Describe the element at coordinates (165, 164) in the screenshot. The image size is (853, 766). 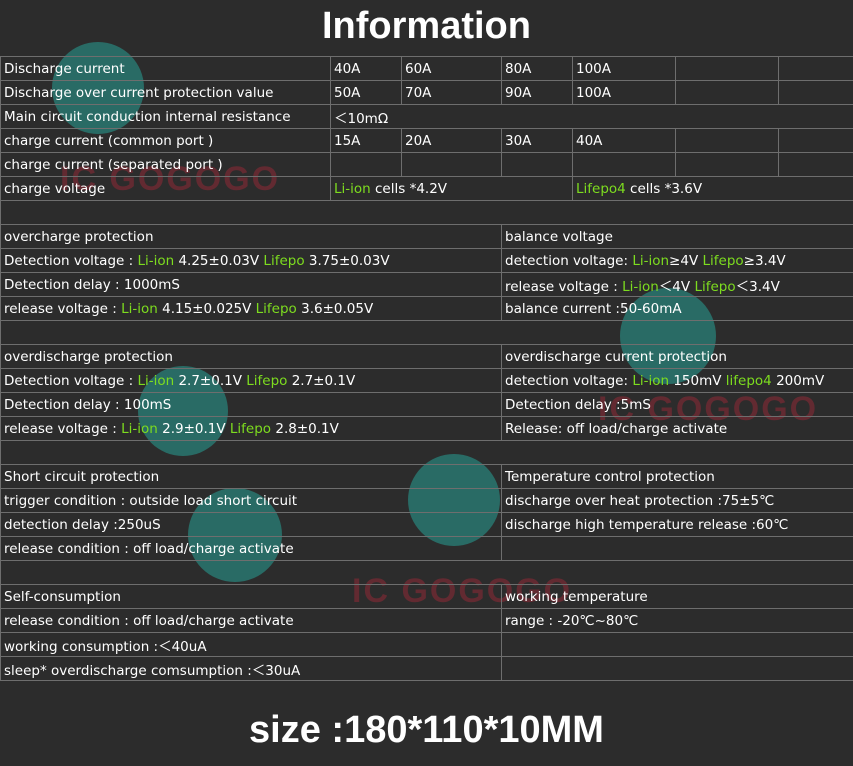
I see `row-label: charge current (separated port )` at that location.